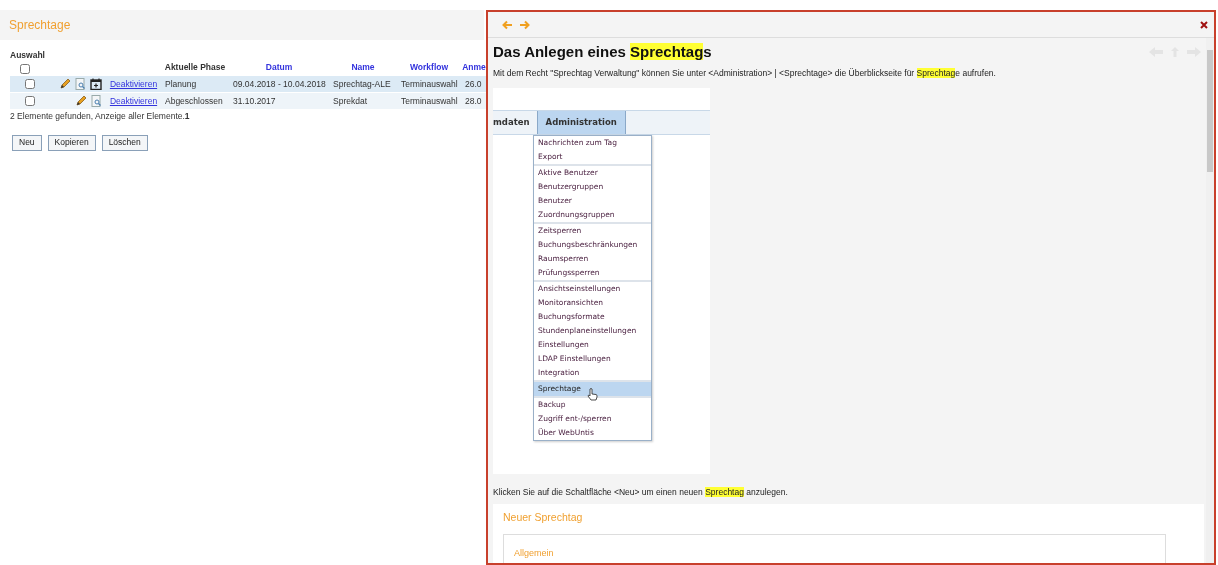 This screenshot has height=565, width=1218. Describe the element at coordinates (641, 491) in the screenshot. I see `help-paragraph: Klicken Sie auf die Schaltfläche <Neu> um einen neuen Sprechtag anzulegen.` at that location.